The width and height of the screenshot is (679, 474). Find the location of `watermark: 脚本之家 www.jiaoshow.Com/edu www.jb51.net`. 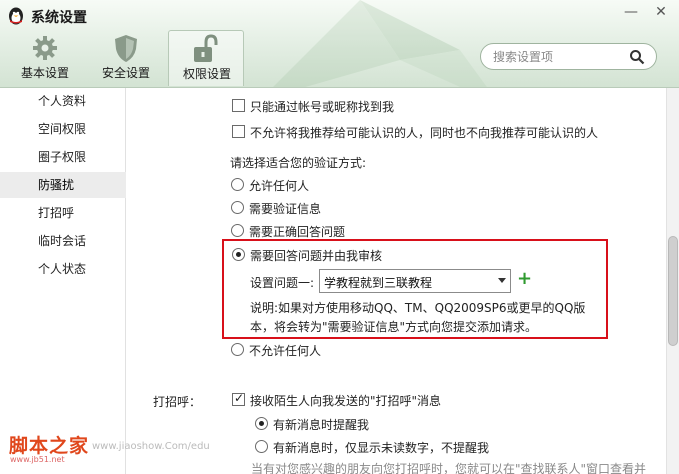

watermark: 脚本之家 www.jiaoshow.Com/edu www.jb51.net is located at coordinates (109, 447).